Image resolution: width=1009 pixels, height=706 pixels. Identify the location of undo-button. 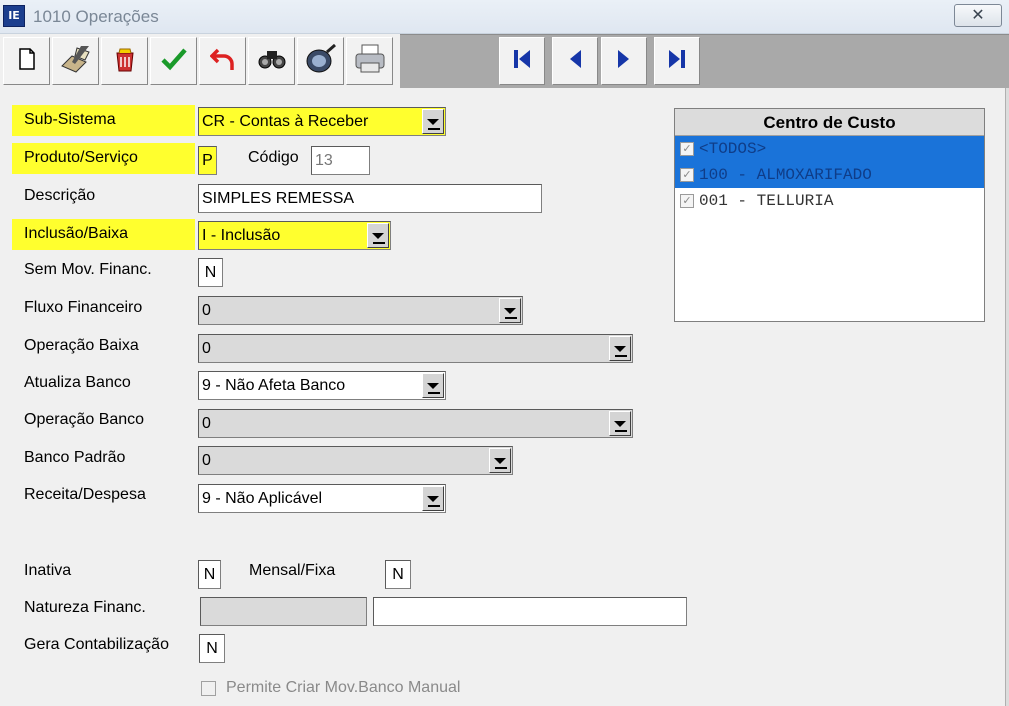
(222, 61).